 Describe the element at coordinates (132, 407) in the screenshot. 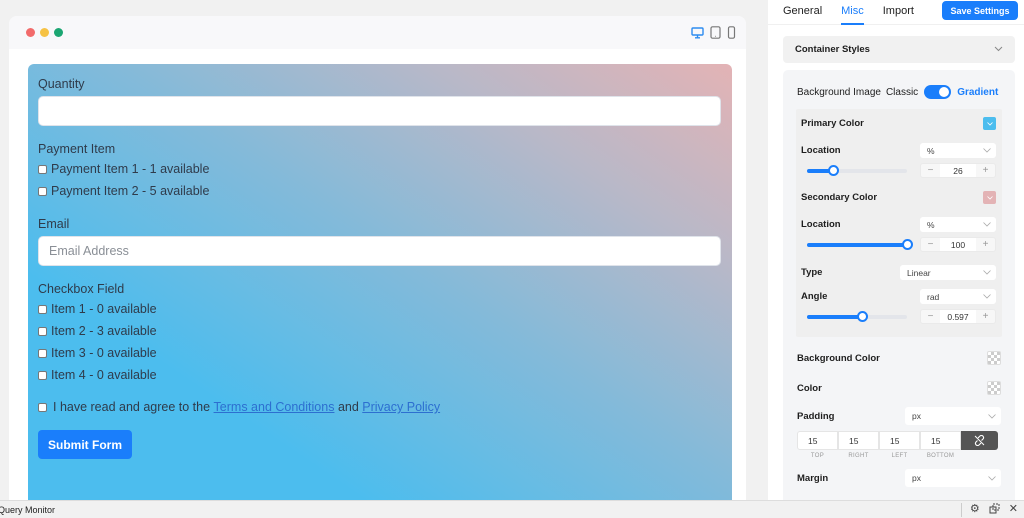

I see `terms-prefix: I have read and agree to the` at that location.